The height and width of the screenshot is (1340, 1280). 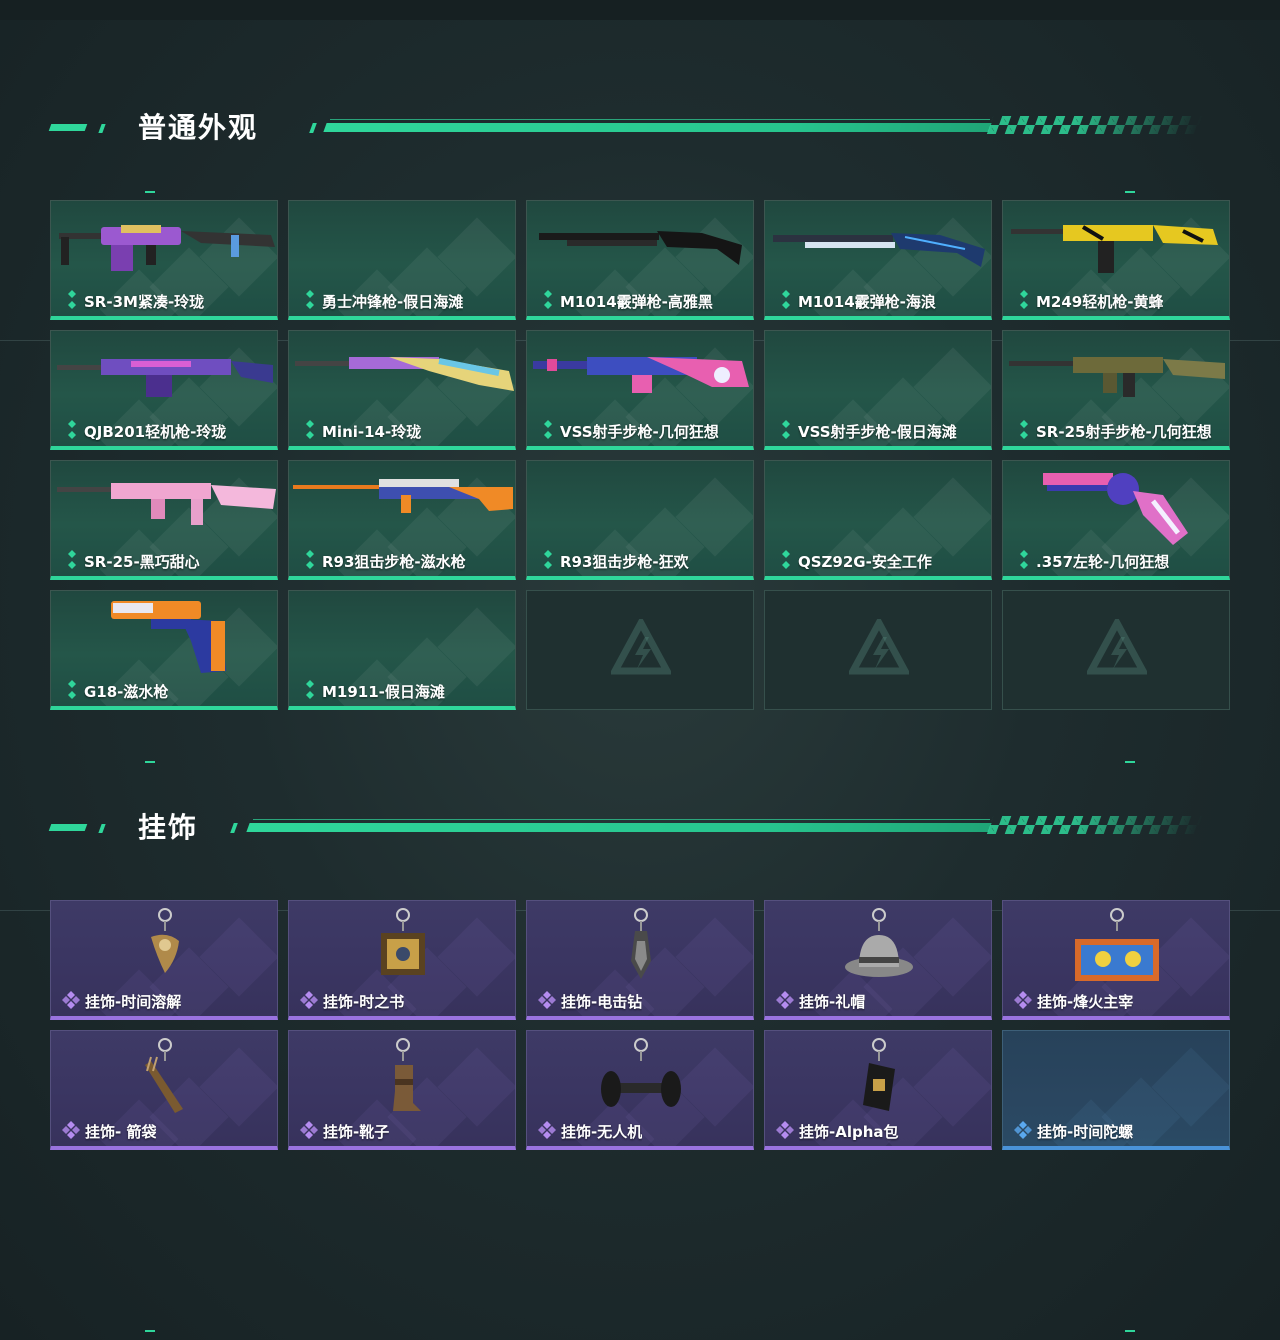 What do you see at coordinates (165, 940) in the screenshot?
I see `melting-clock-icon` at bounding box center [165, 940].